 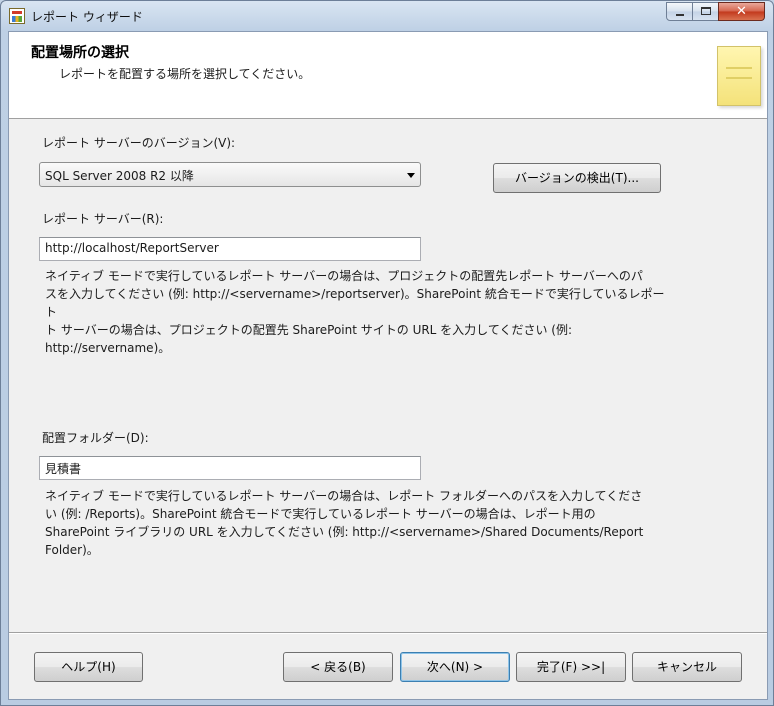 What do you see at coordinates (230, 249) in the screenshot?
I see `server-url-input: http://localhost/ReportServer` at bounding box center [230, 249].